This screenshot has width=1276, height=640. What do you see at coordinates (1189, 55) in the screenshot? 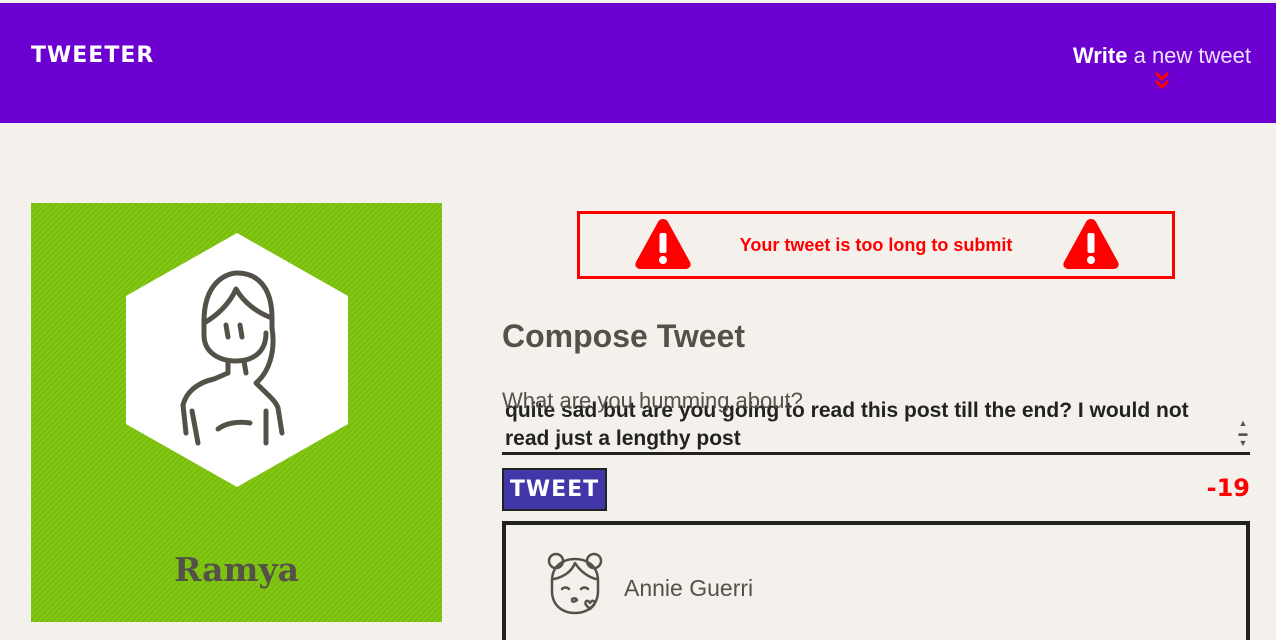
I see `write-link-rest: a new tweet` at bounding box center [1189, 55].